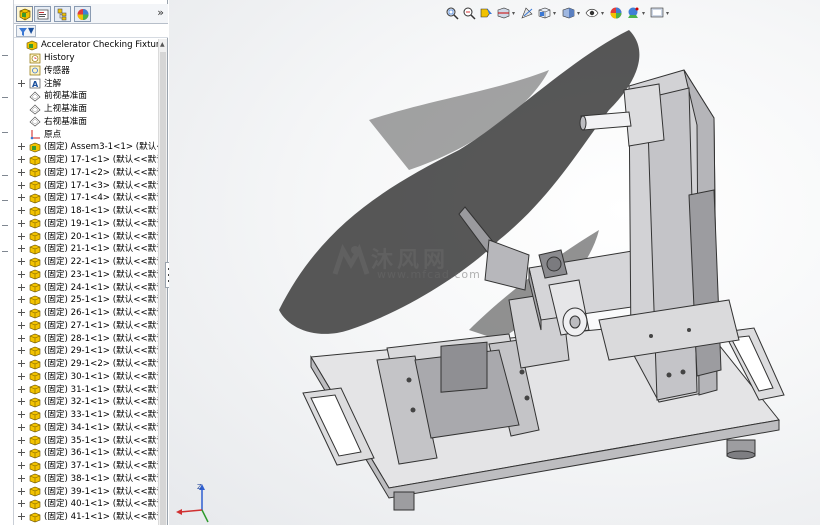 This screenshot has height=525, width=820. Describe the element at coordinates (568, 13) in the screenshot. I see `display-style-button` at that location.